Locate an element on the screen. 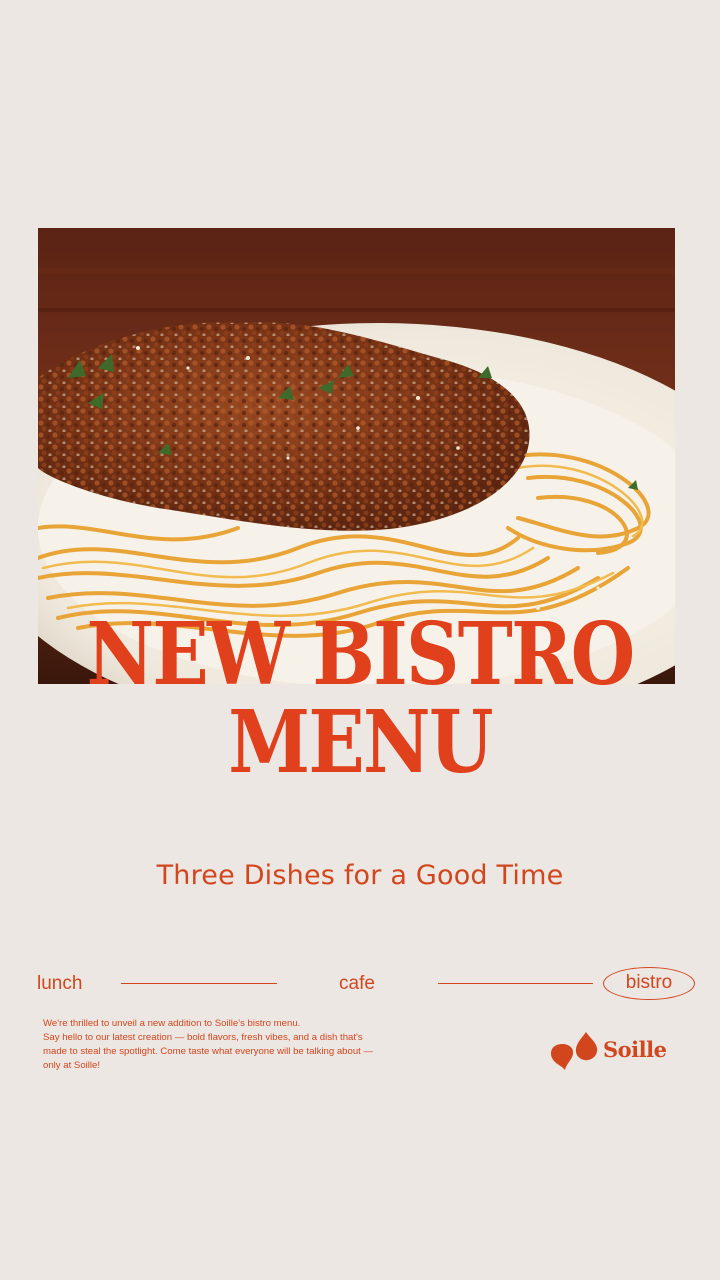 The image size is (720, 1280). nav-item-bistro: bistro is located at coordinates (649, 983).